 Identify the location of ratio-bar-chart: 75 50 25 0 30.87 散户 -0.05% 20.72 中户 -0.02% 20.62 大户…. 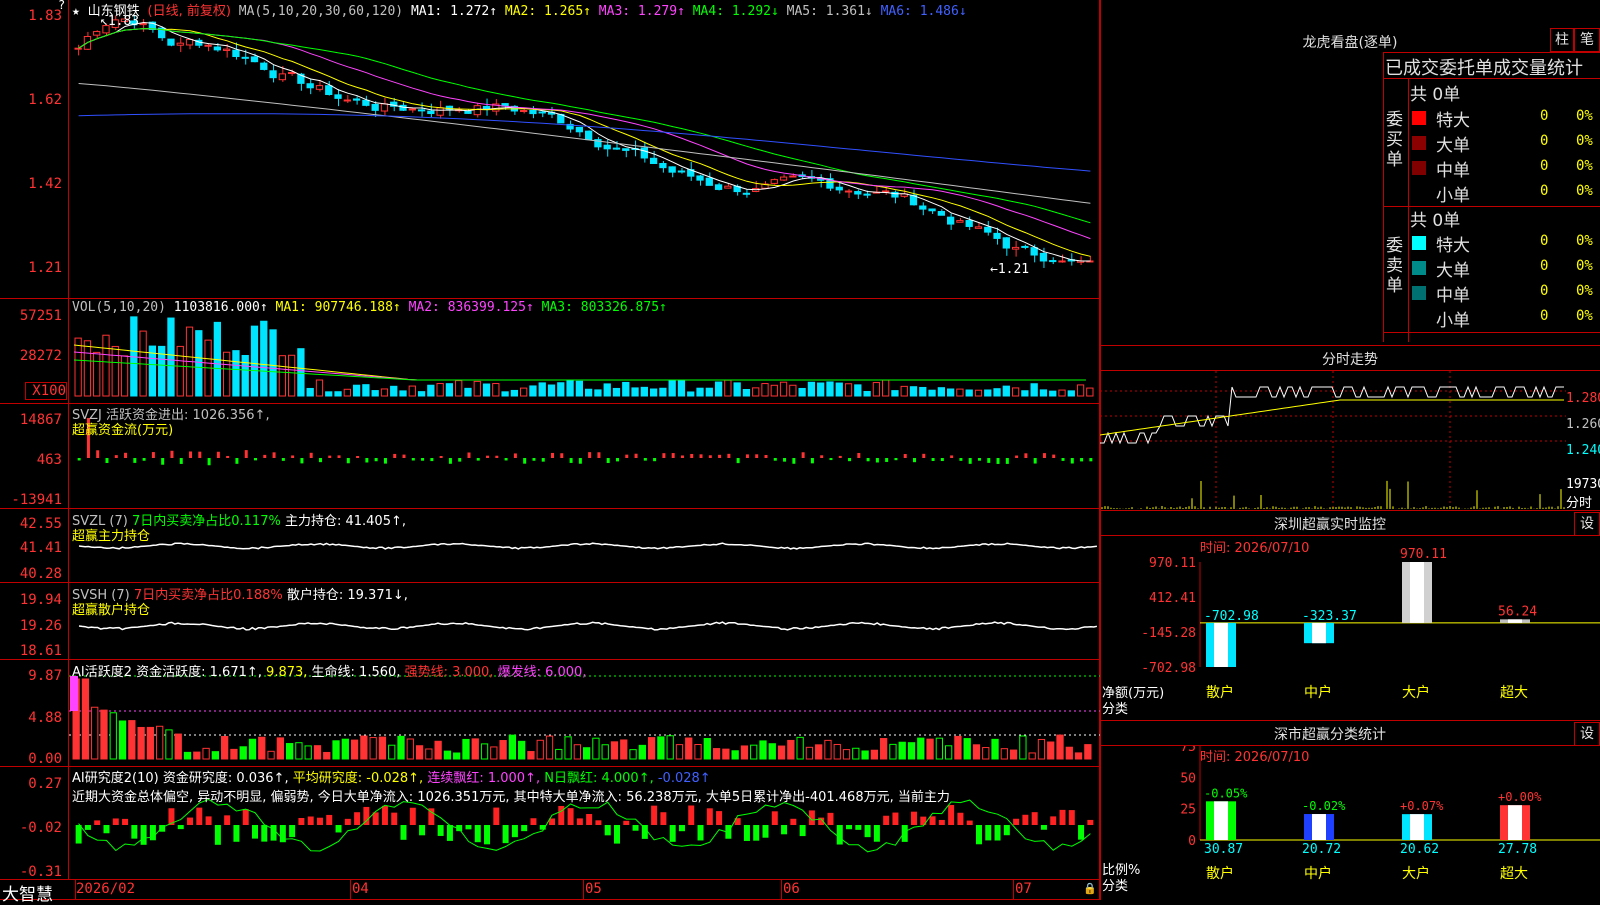
(1350, 823).